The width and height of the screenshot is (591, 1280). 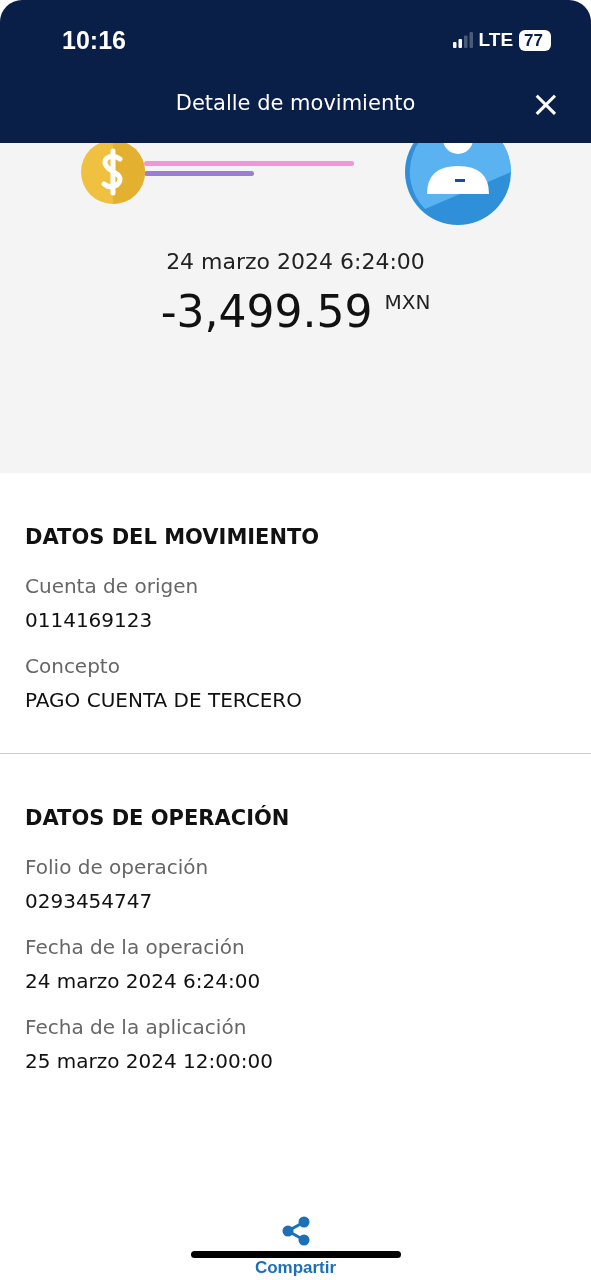 What do you see at coordinates (94, 40) in the screenshot?
I see `status-time: 10:16` at bounding box center [94, 40].